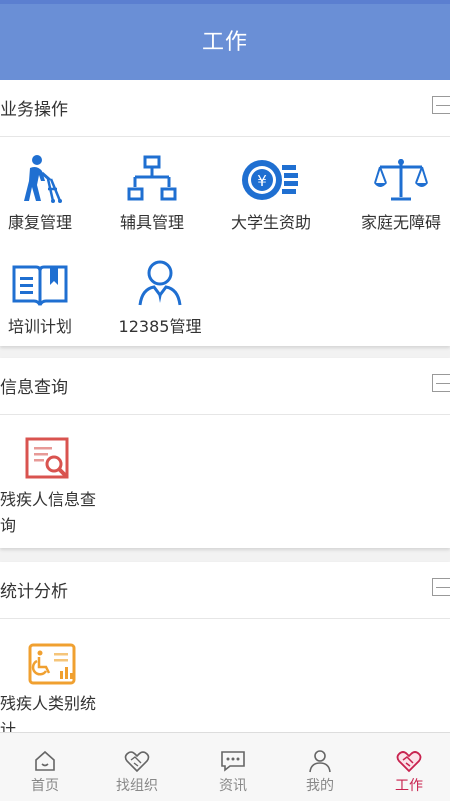 The image size is (450, 801). Describe the element at coordinates (48, 281) in the screenshot. I see `open-book-icon` at that location.